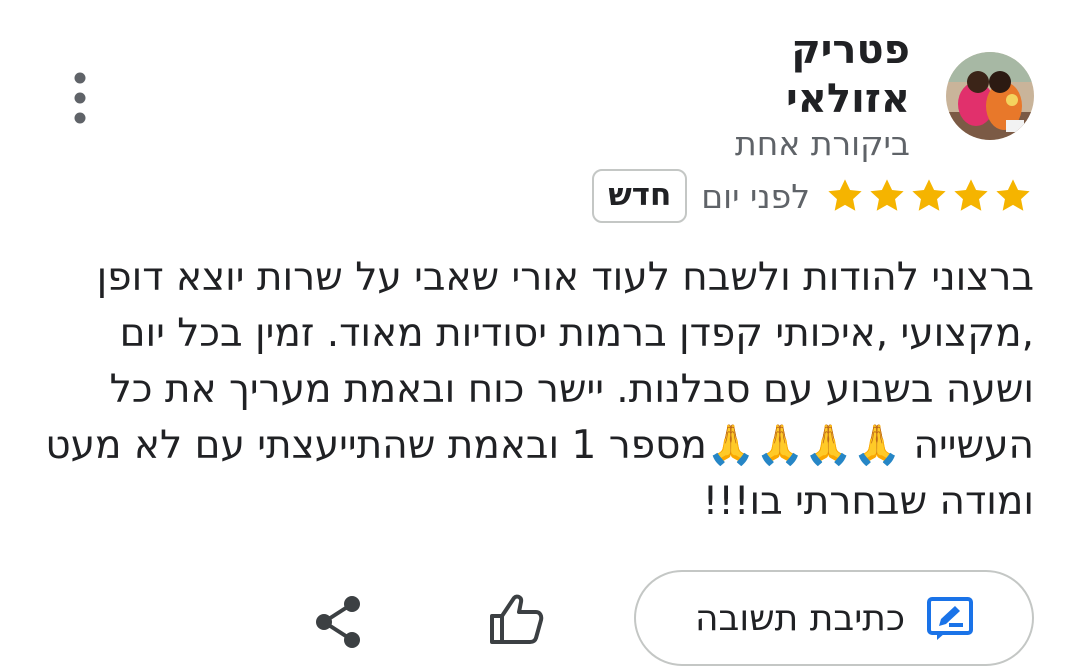 Image resolution: width=1080 pixels, height=670 pixels. I want to click on like-button, so click(516, 620).